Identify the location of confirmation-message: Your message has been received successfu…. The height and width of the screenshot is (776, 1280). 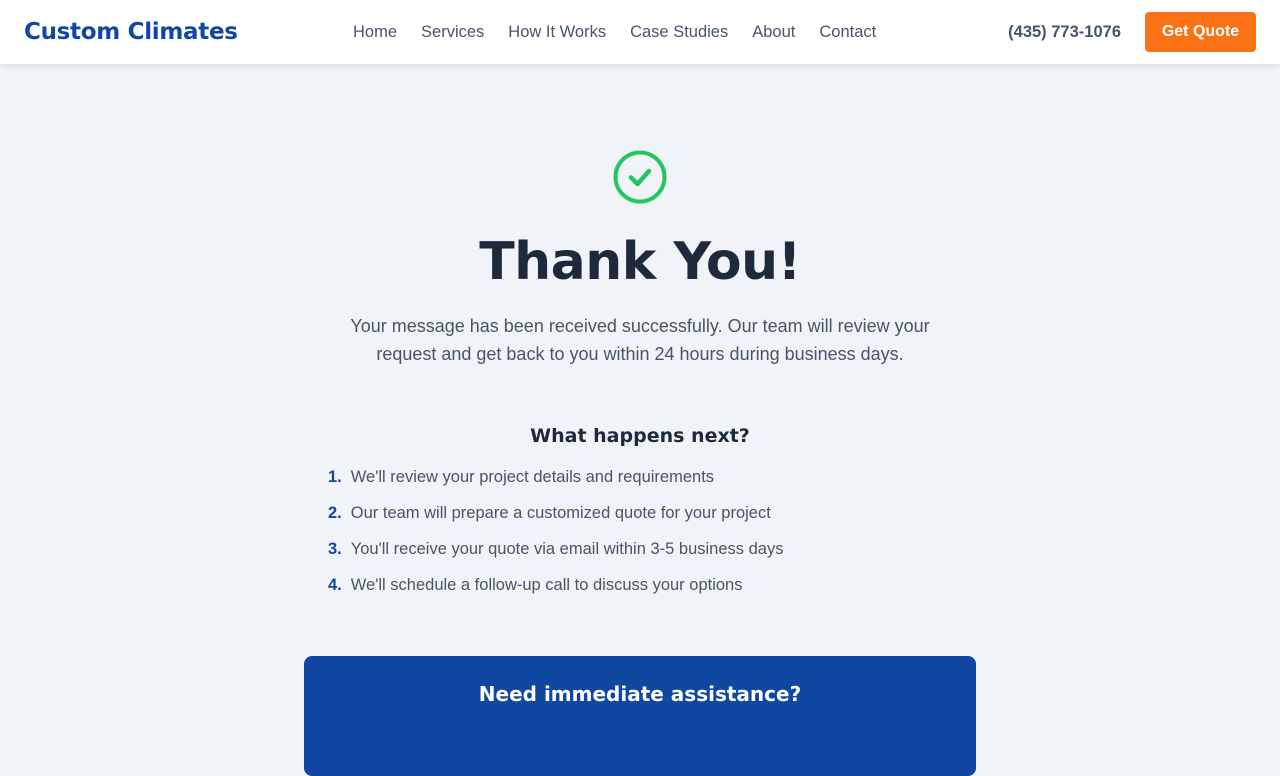
(640, 340).